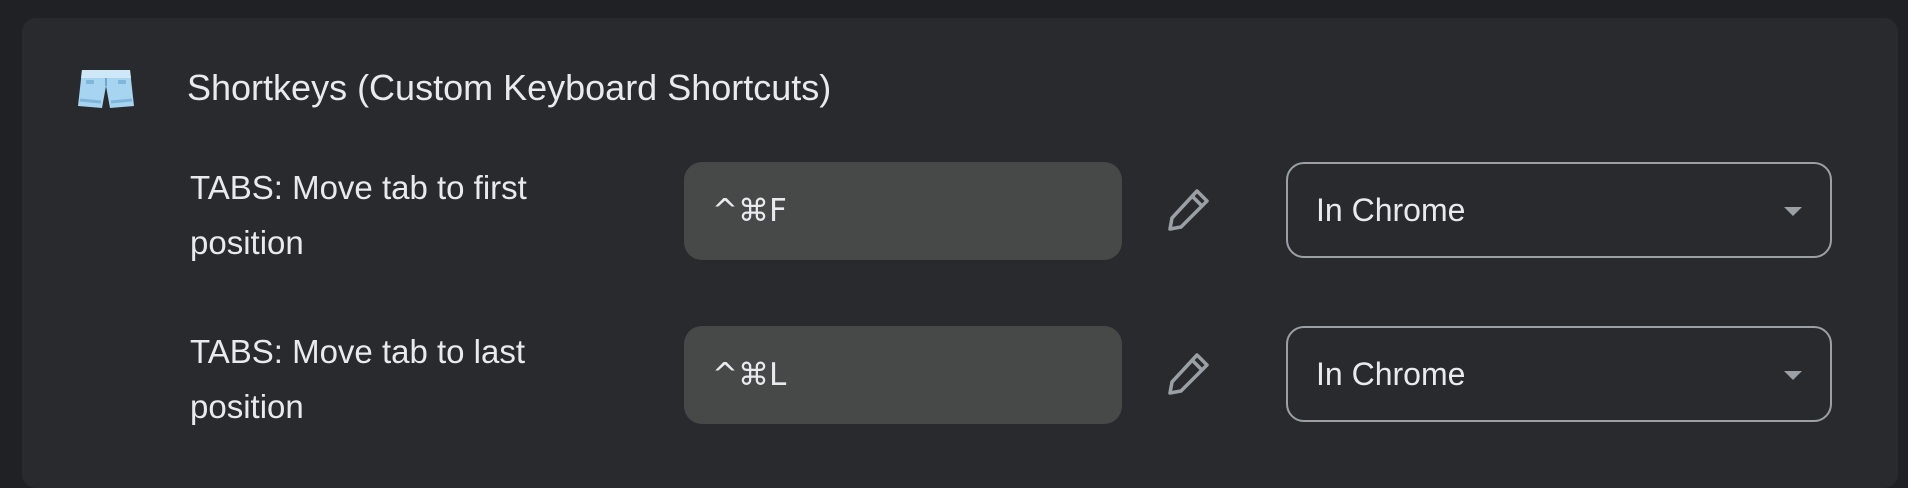 Image resolution: width=1908 pixels, height=488 pixels. What do you see at coordinates (903, 211) in the screenshot?
I see `shortcut-key-input: ^⌘F` at bounding box center [903, 211].